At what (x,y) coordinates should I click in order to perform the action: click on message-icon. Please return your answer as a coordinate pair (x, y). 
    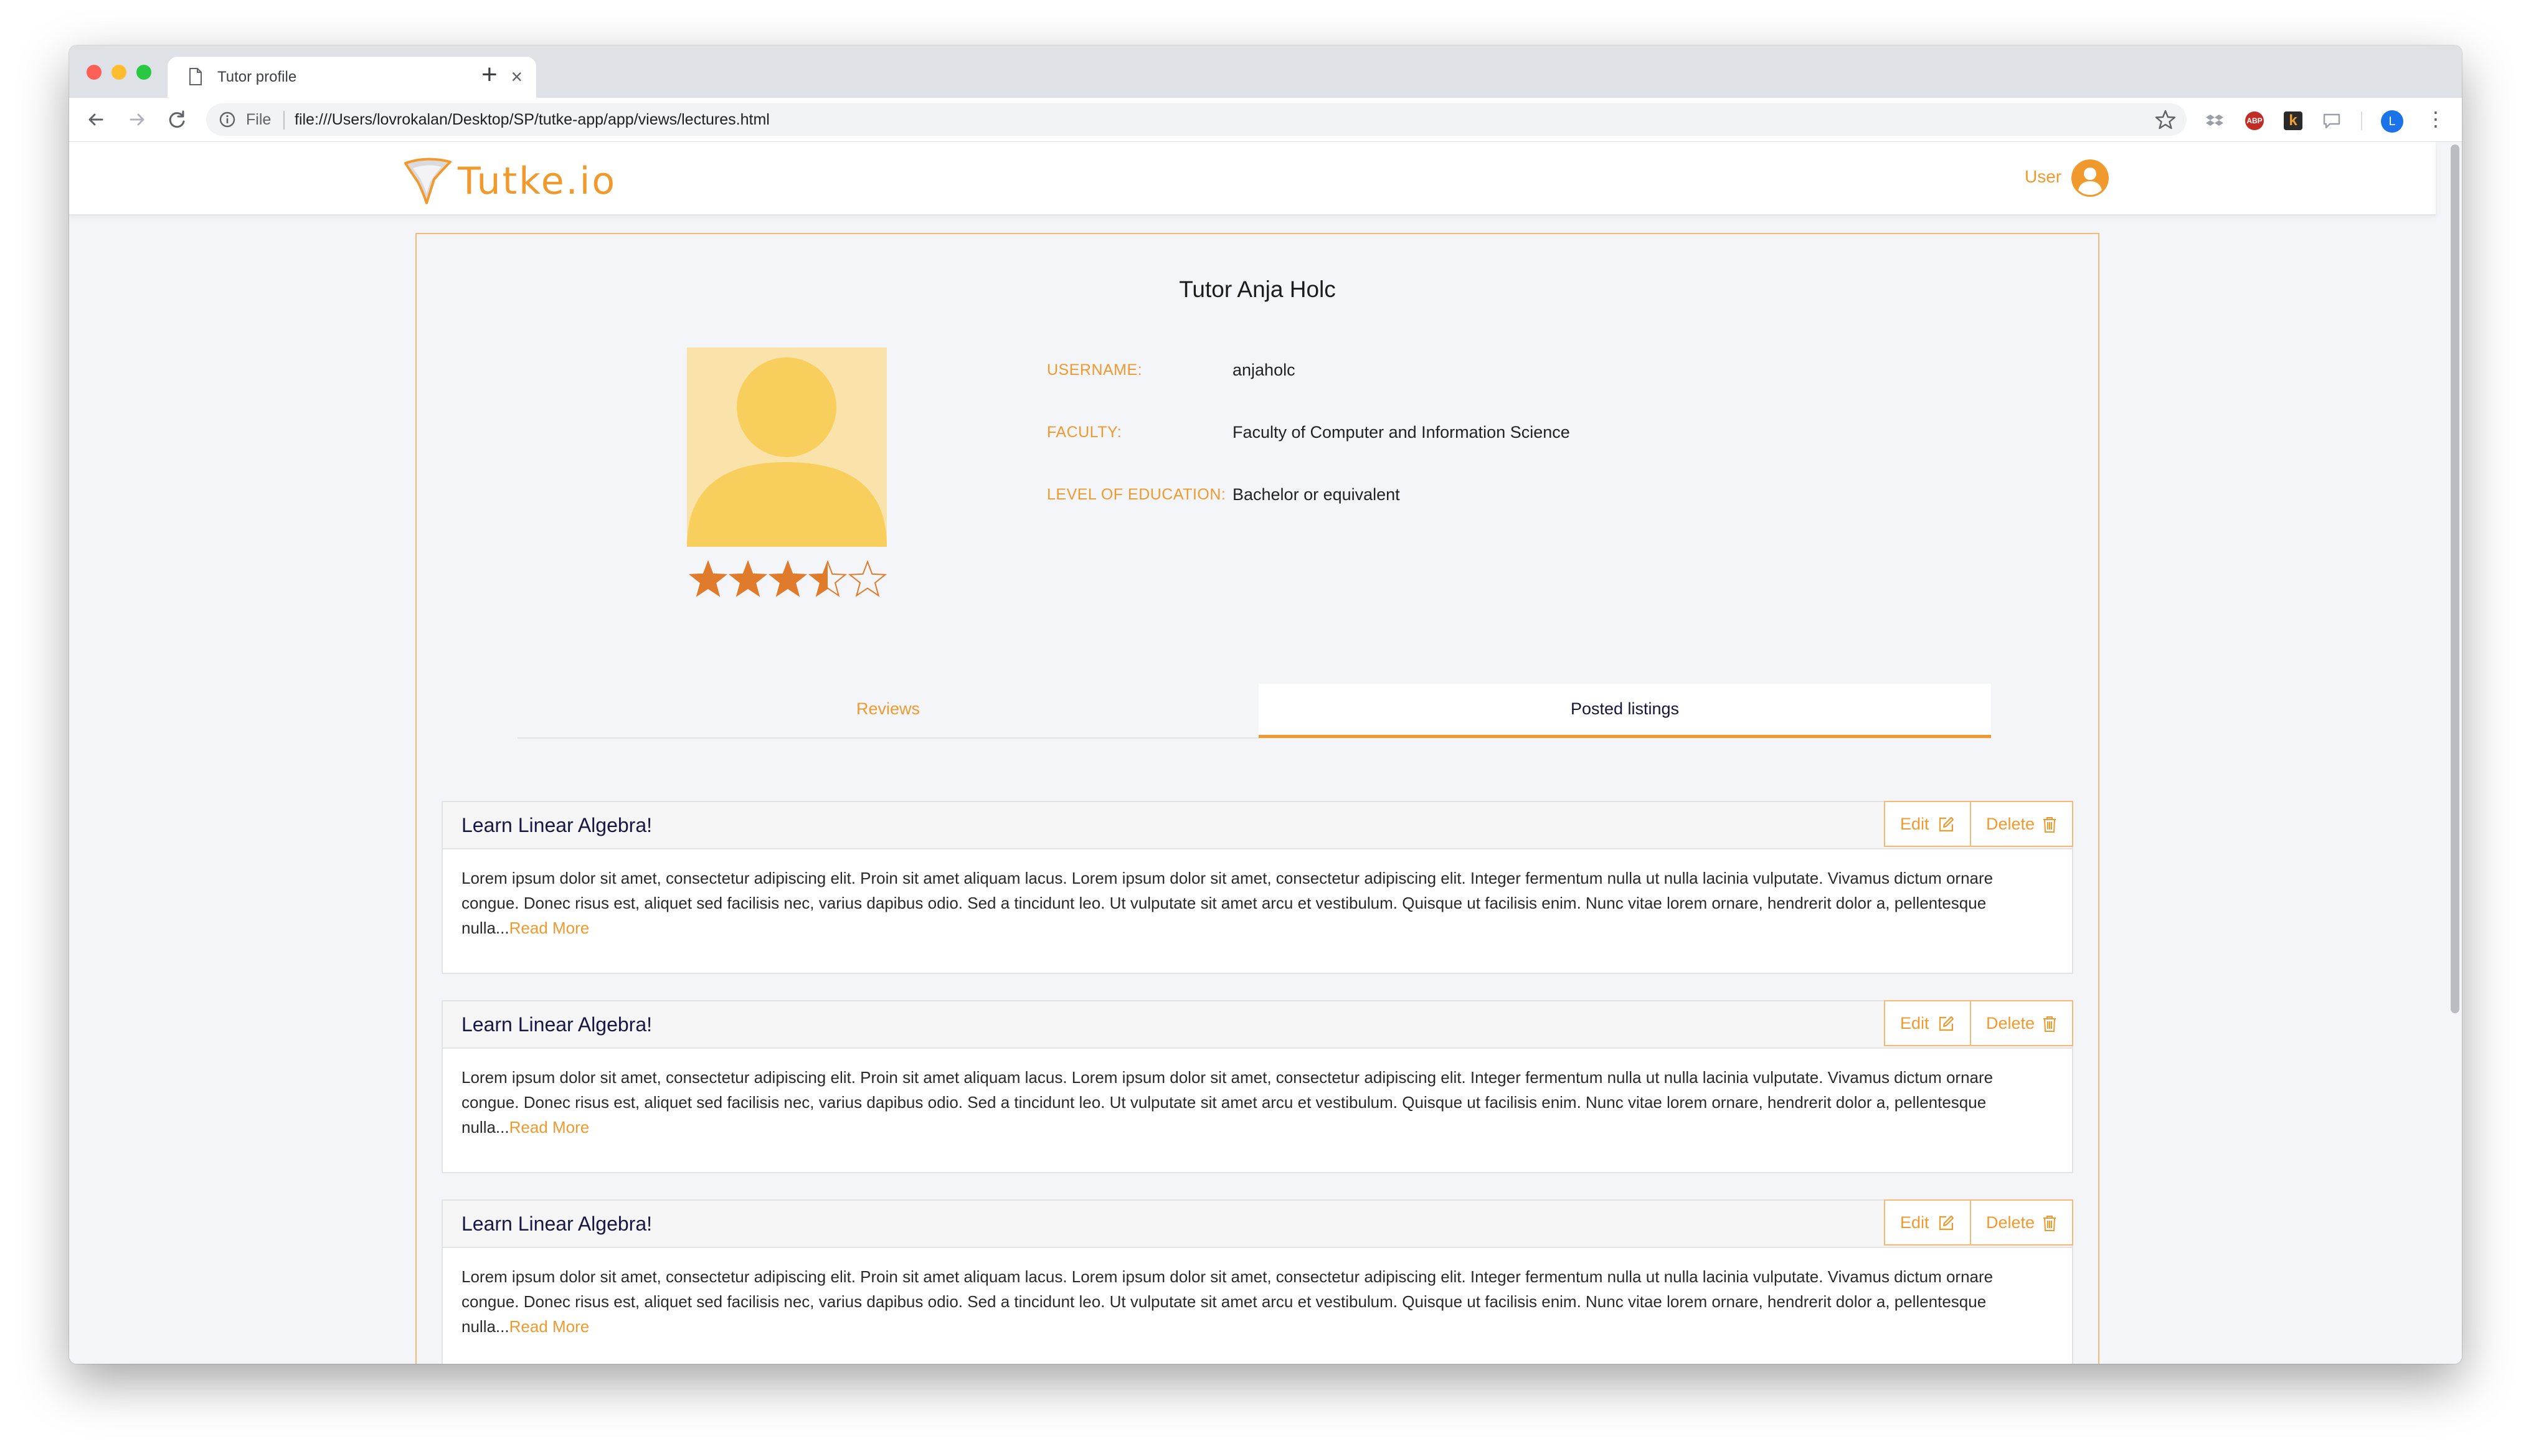
    Looking at the image, I should click on (2331, 121).